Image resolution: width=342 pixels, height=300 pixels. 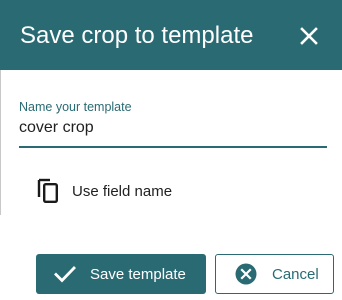 What do you see at coordinates (246, 274) in the screenshot?
I see `cancel-circle-icon` at bounding box center [246, 274].